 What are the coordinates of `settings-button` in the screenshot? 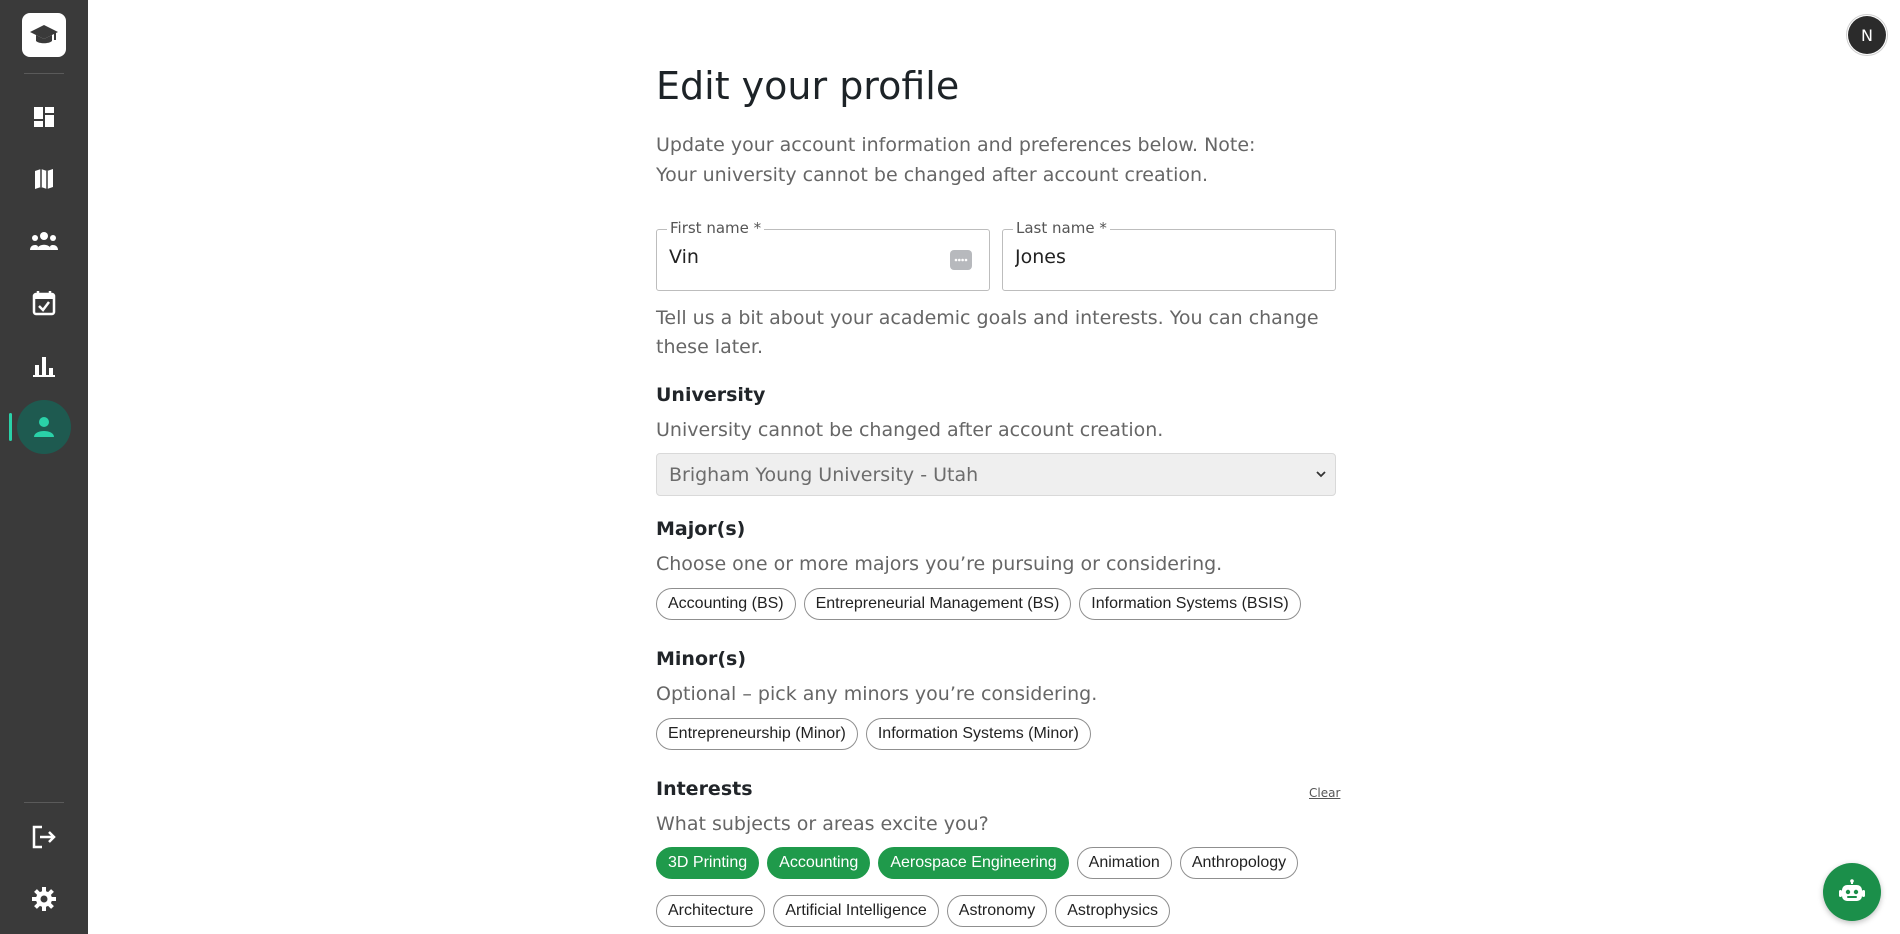 It's located at (44, 899).